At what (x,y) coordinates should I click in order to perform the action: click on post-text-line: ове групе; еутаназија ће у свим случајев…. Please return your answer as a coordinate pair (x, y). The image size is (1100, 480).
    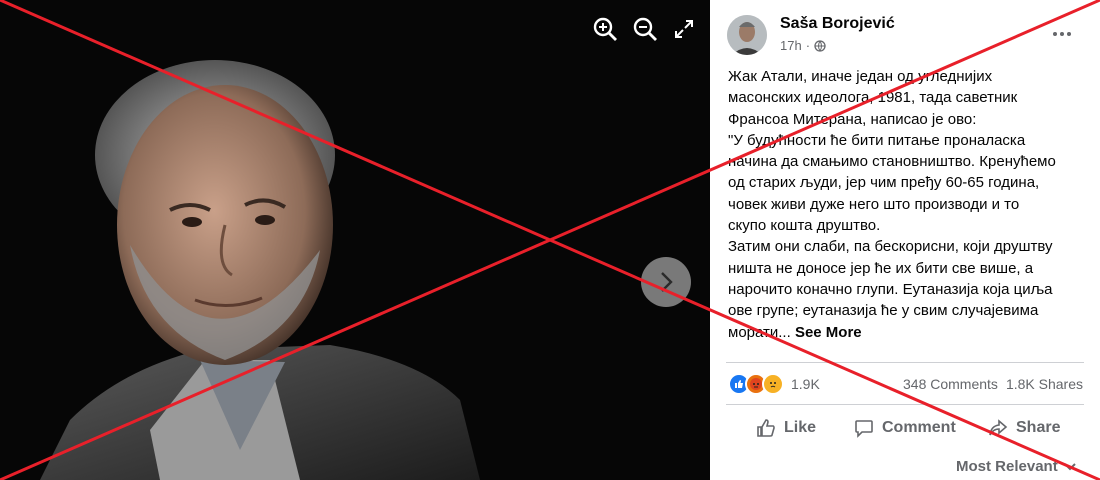
    Looking at the image, I should click on (883, 311).